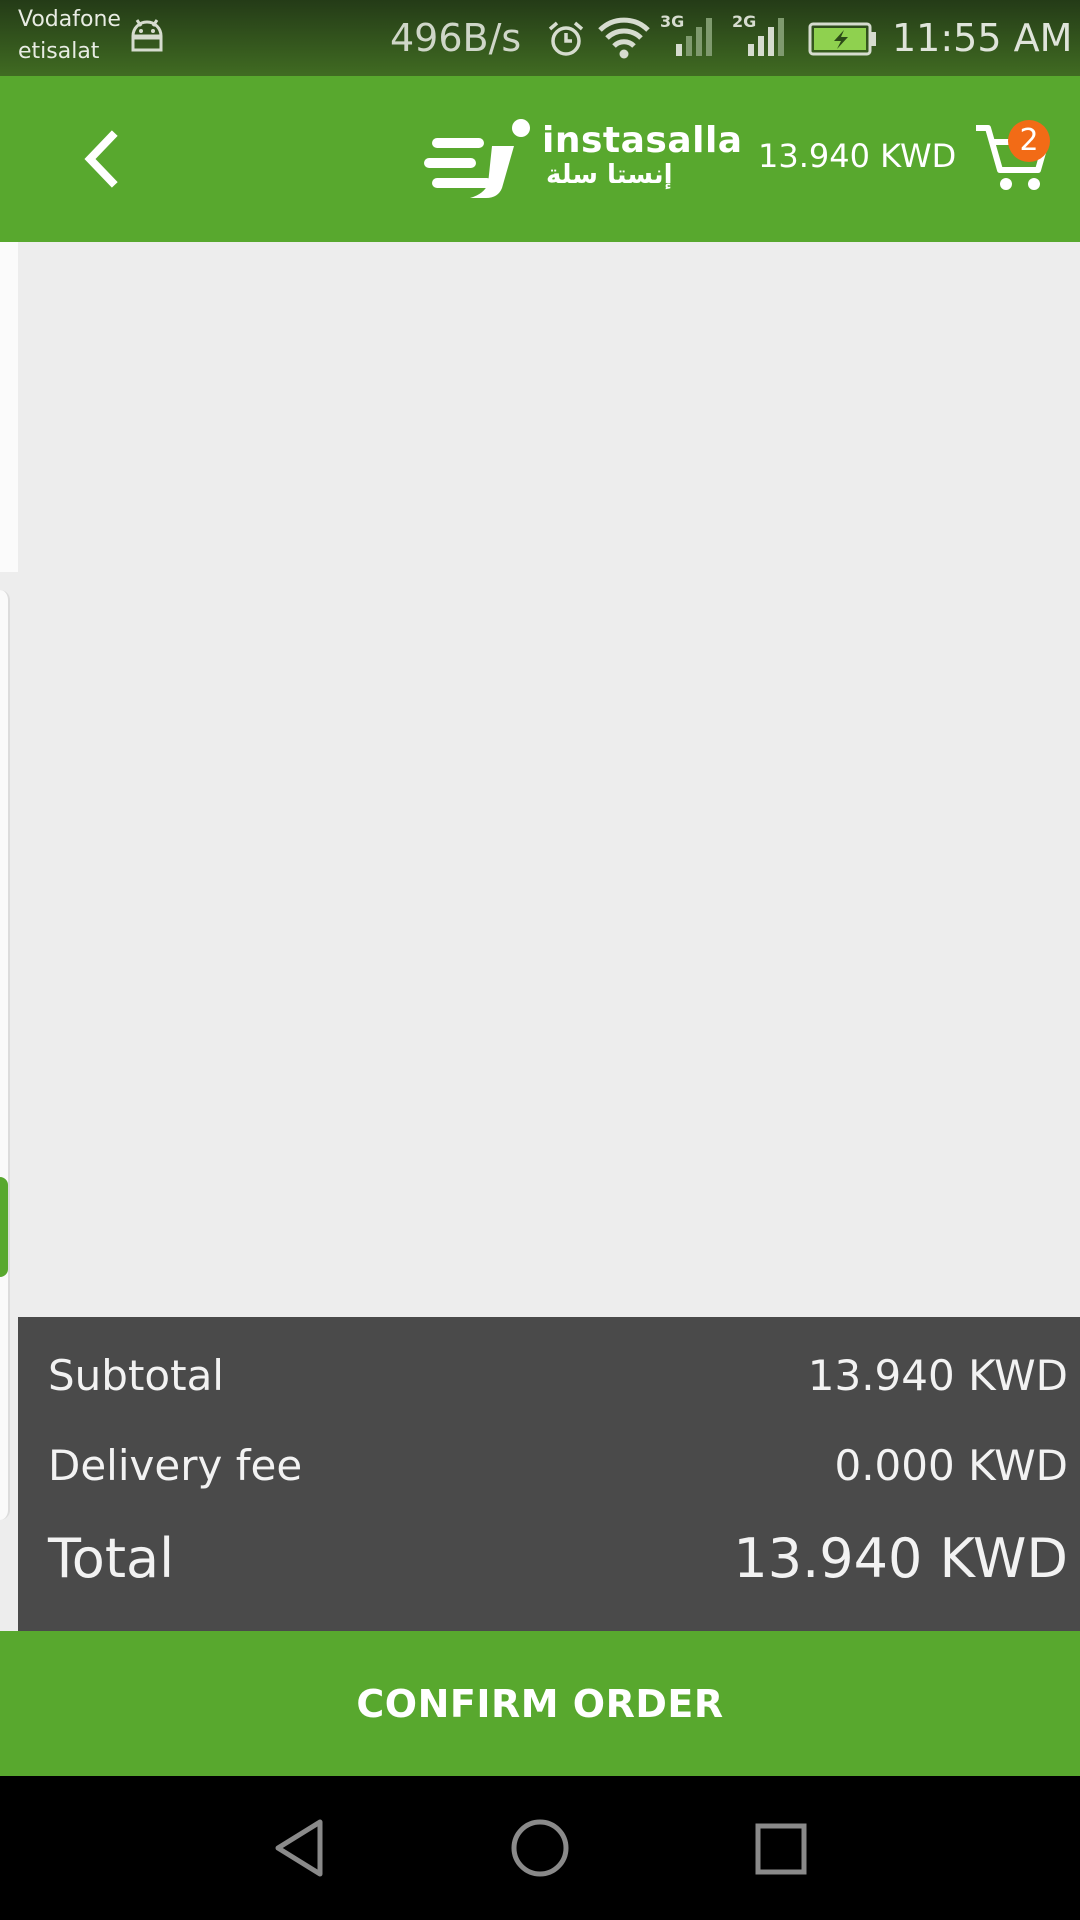 The width and height of the screenshot is (1080, 1920). I want to click on back-button, so click(102, 159).